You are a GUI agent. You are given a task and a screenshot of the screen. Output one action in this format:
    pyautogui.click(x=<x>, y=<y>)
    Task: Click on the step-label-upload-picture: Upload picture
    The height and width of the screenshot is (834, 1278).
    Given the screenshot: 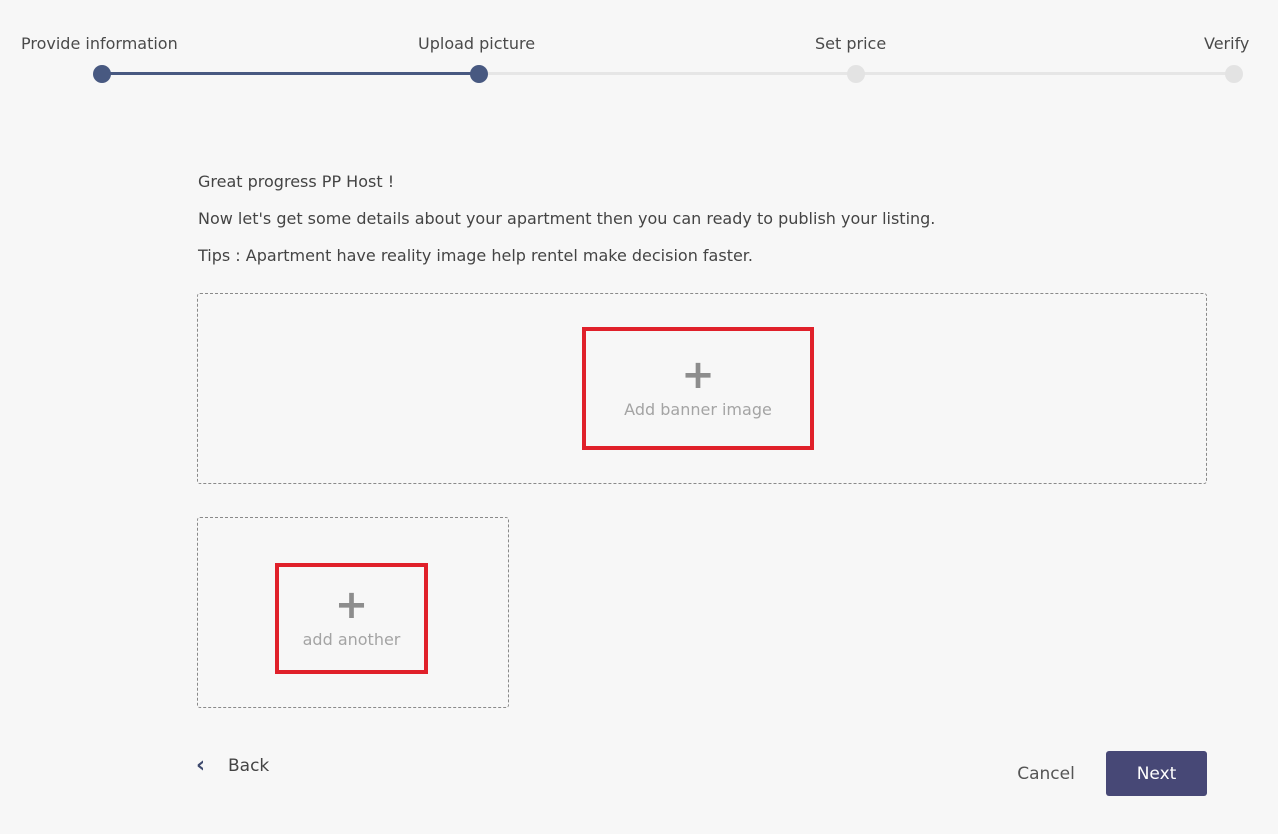 What is the action you would take?
    pyautogui.click(x=477, y=43)
    